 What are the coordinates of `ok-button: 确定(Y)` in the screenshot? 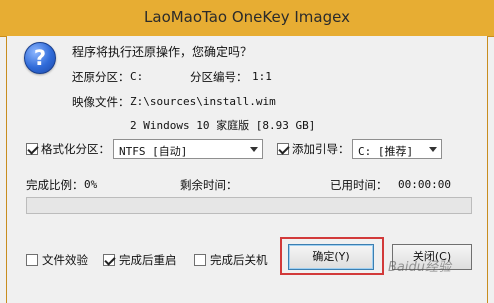 It's located at (331, 257).